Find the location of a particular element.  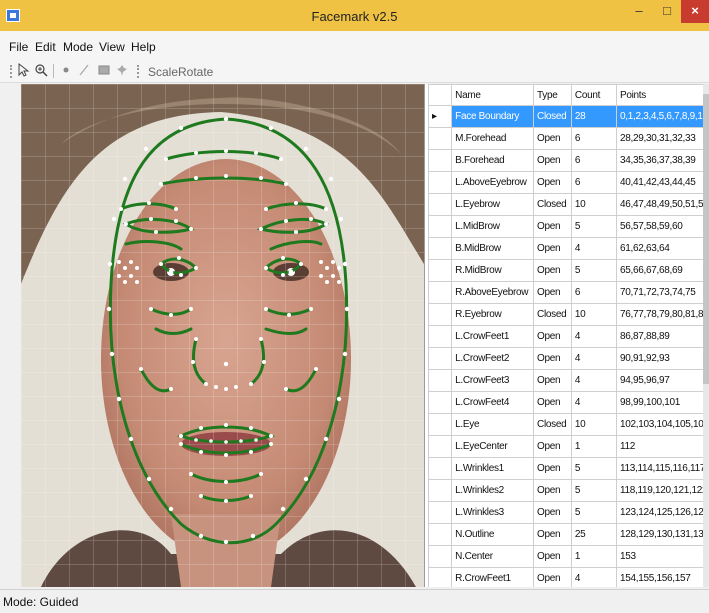

table-row: R.AboveEyebrow Open 6 70,71,72,73,74,75 is located at coordinates (568, 292).